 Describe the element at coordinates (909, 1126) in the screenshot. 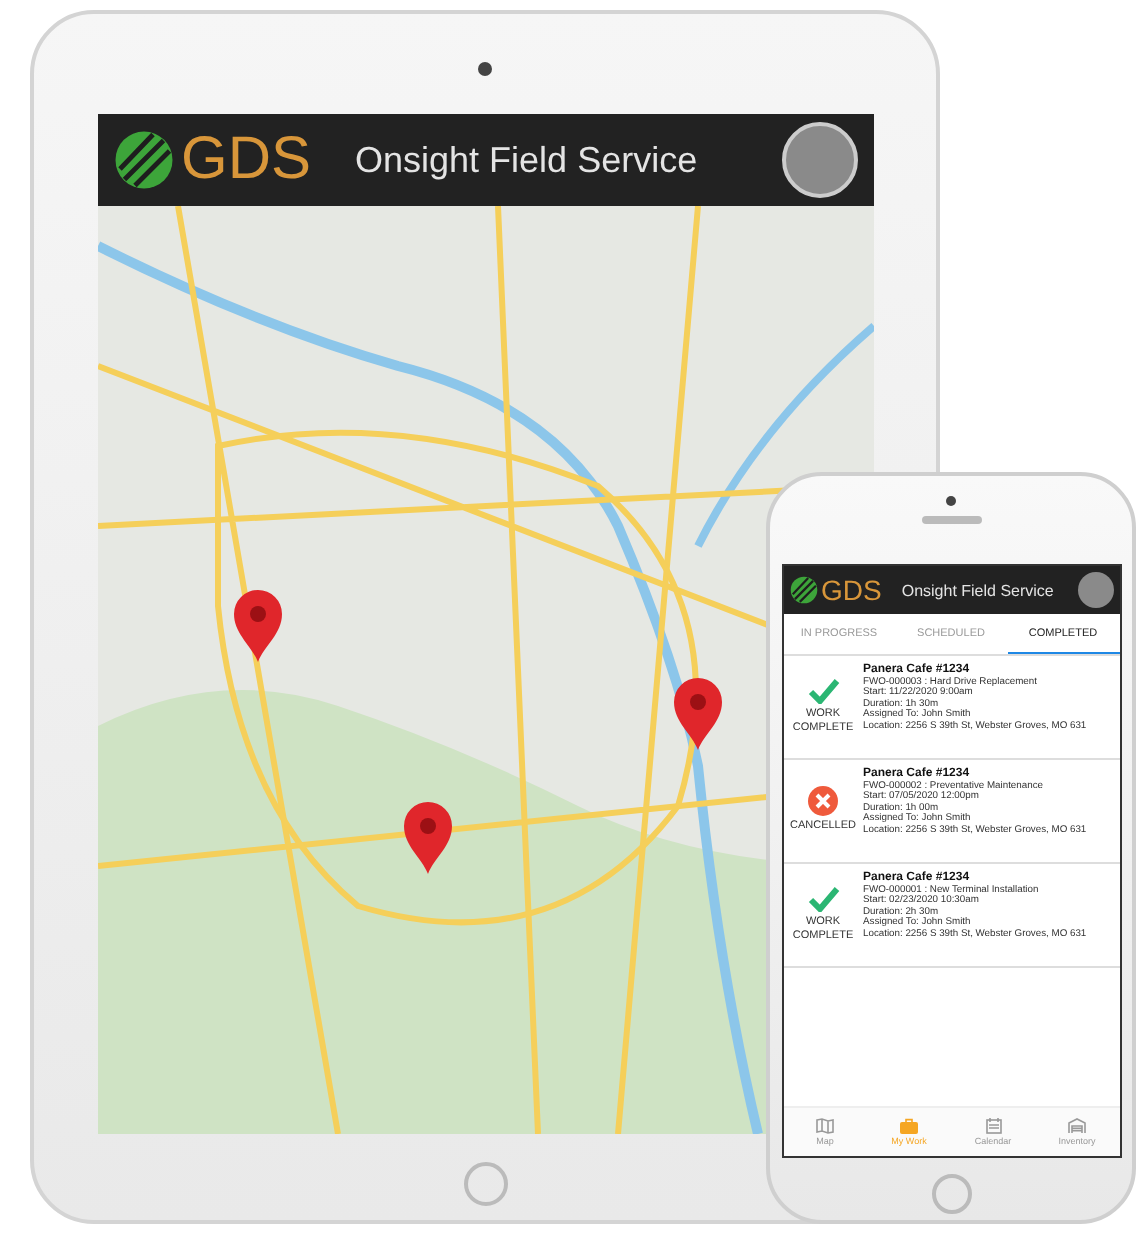

I see `briefcase-icon` at that location.